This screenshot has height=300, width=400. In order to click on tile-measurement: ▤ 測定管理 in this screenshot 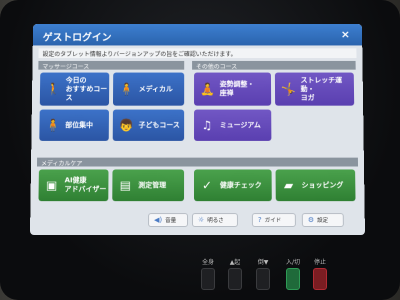, I will do `click(148, 185)`.